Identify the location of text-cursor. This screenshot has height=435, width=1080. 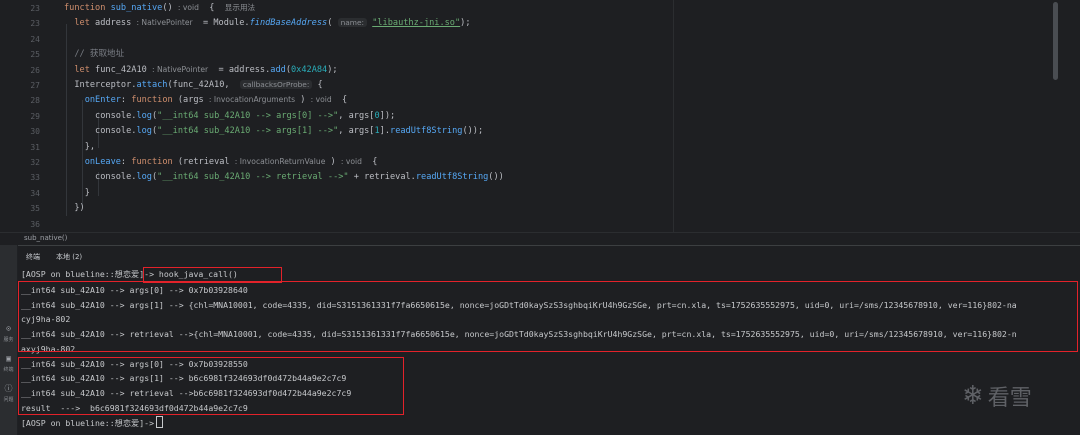
(160, 422).